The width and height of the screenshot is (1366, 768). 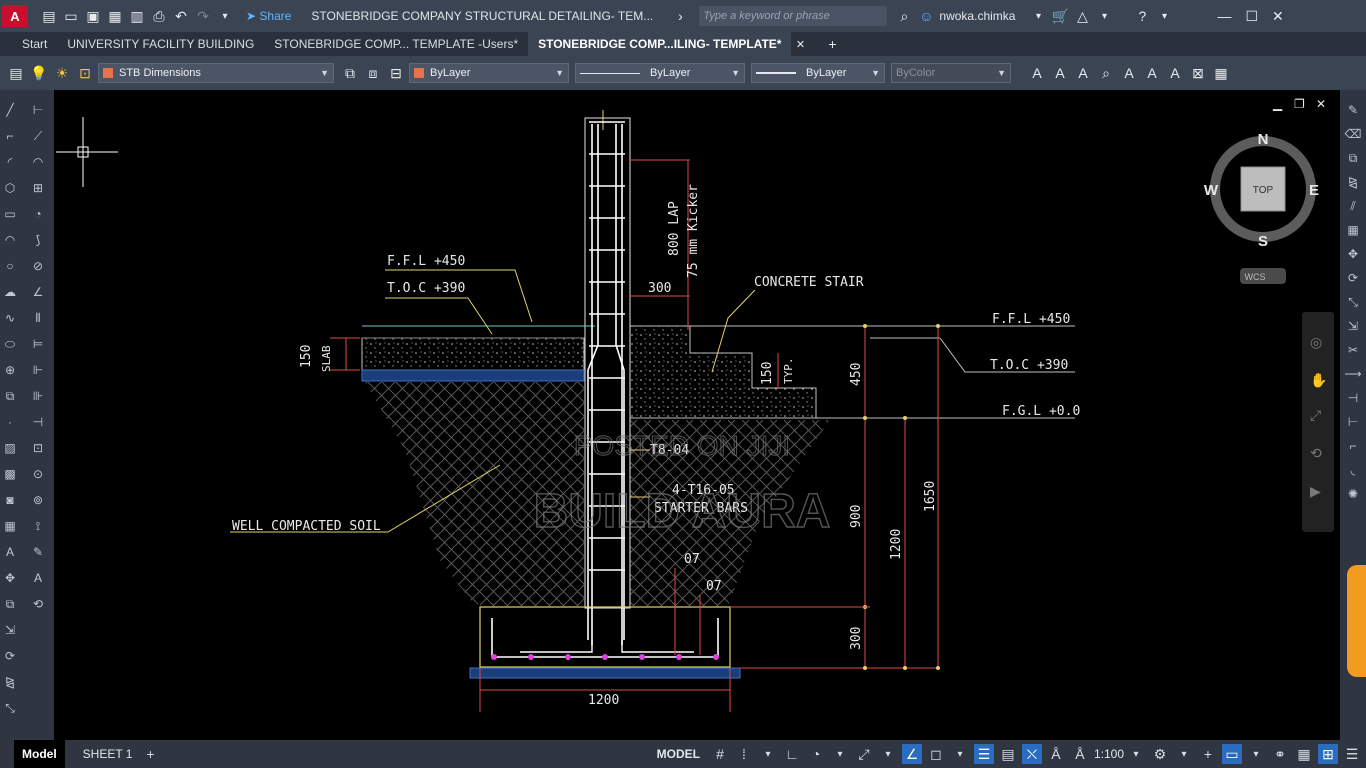 I want to click on dim-break-icon: ⊣, so click(x=38, y=422).